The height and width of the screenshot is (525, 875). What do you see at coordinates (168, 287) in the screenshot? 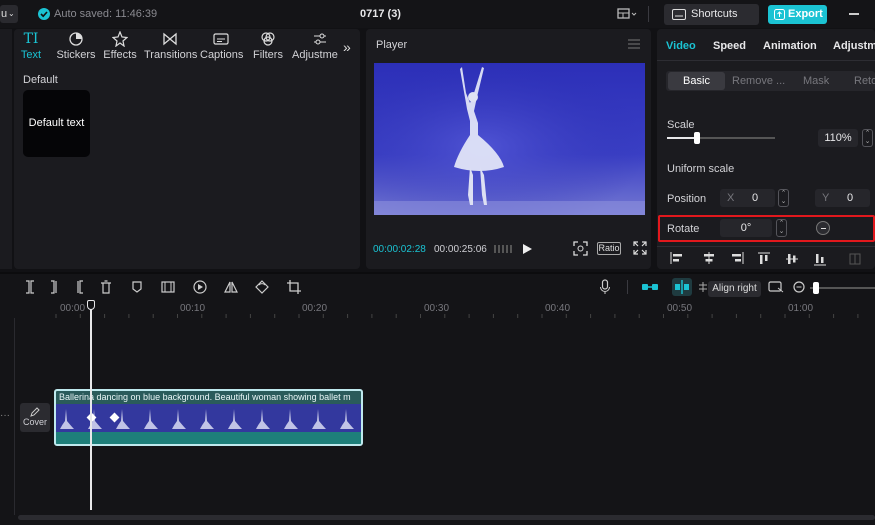
I see `freeze-icon` at bounding box center [168, 287].